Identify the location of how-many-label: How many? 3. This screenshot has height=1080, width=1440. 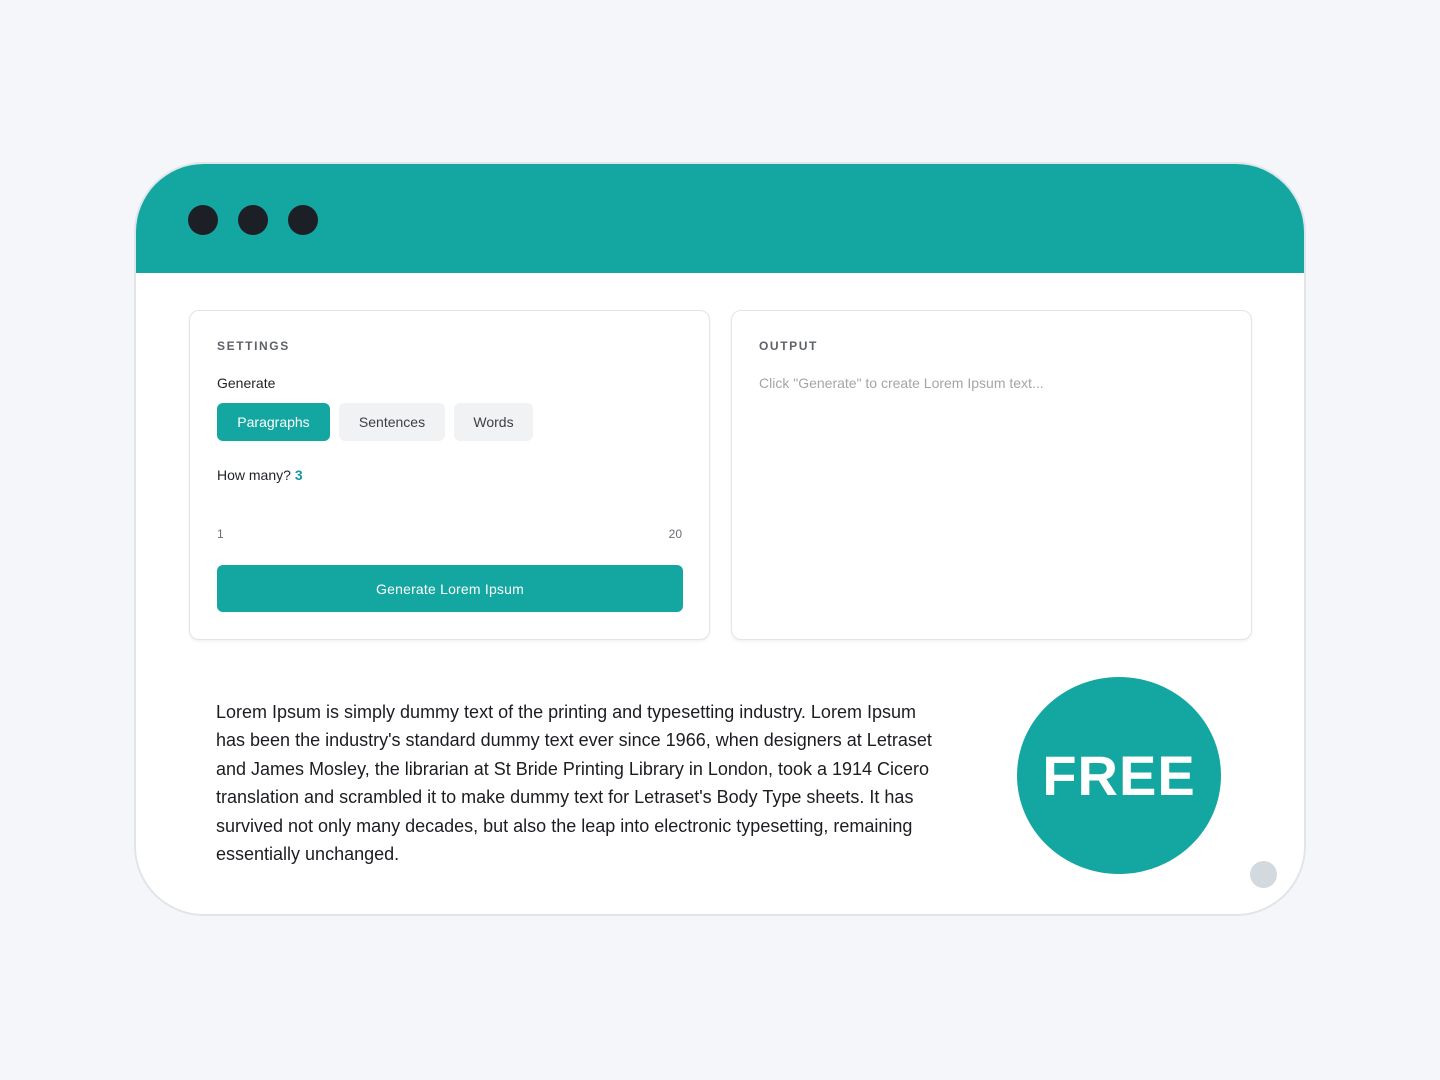
(260, 475).